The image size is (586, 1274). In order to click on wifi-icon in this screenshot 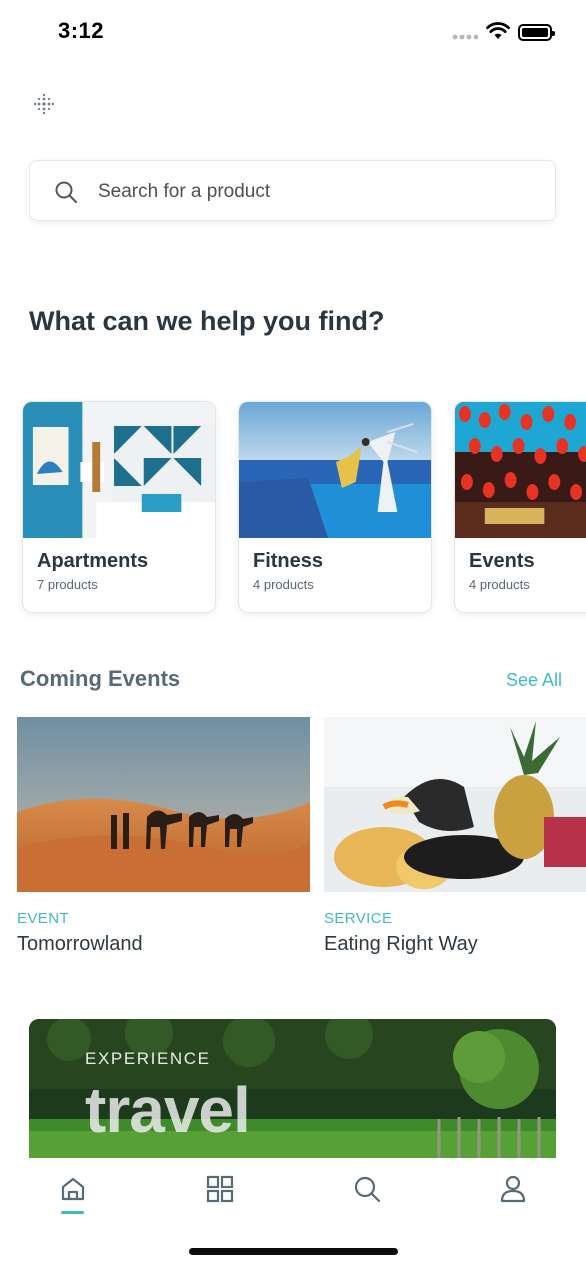, I will do `click(498, 30)`.